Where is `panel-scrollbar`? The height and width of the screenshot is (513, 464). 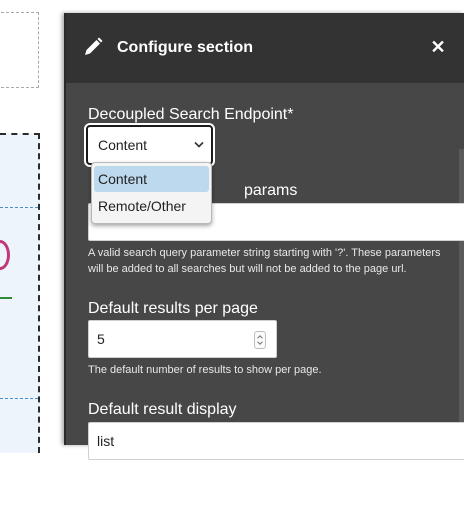 panel-scrollbar is located at coordinates (461, 297).